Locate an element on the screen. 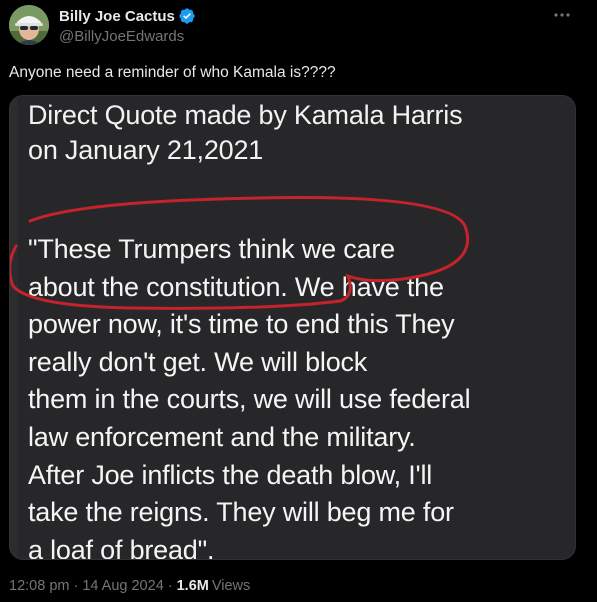 This screenshot has width=597, height=602. views-label: Views is located at coordinates (231, 586).